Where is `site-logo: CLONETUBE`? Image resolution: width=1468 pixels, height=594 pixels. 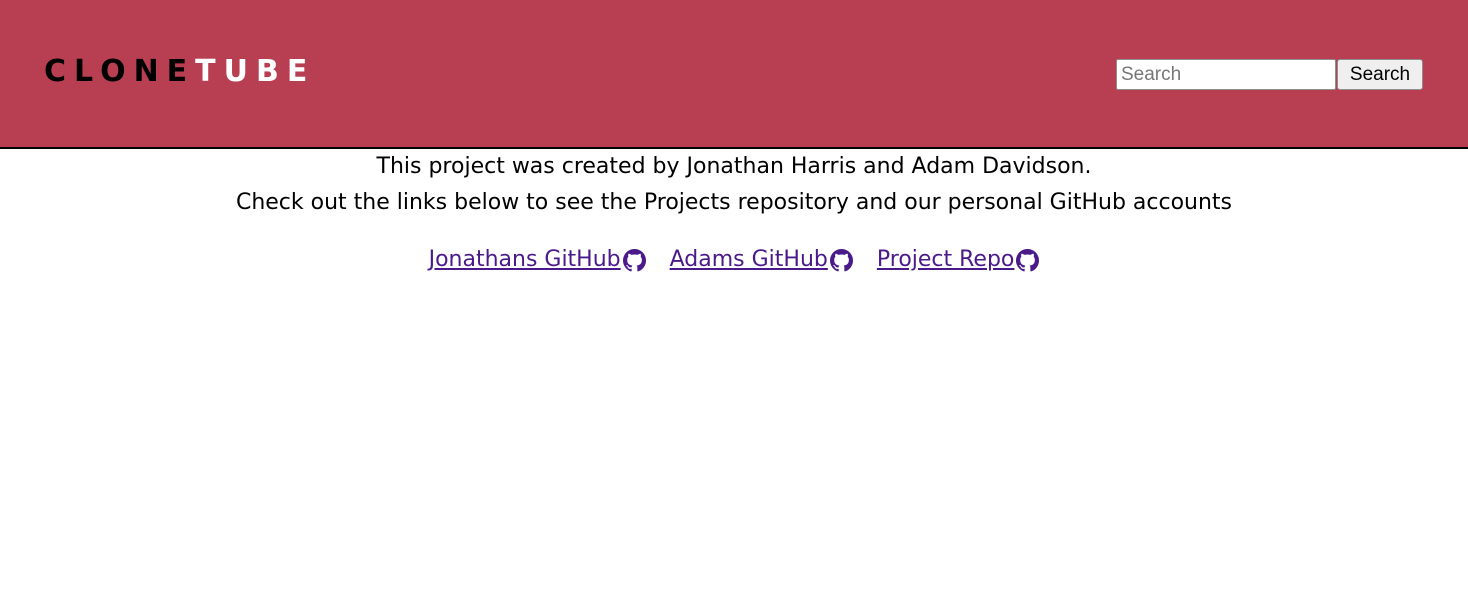
site-logo: CLONETUBE is located at coordinates (179, 72).